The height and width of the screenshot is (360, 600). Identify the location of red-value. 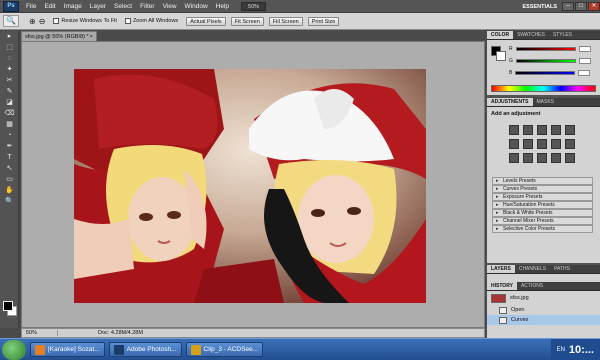
(584, 49).